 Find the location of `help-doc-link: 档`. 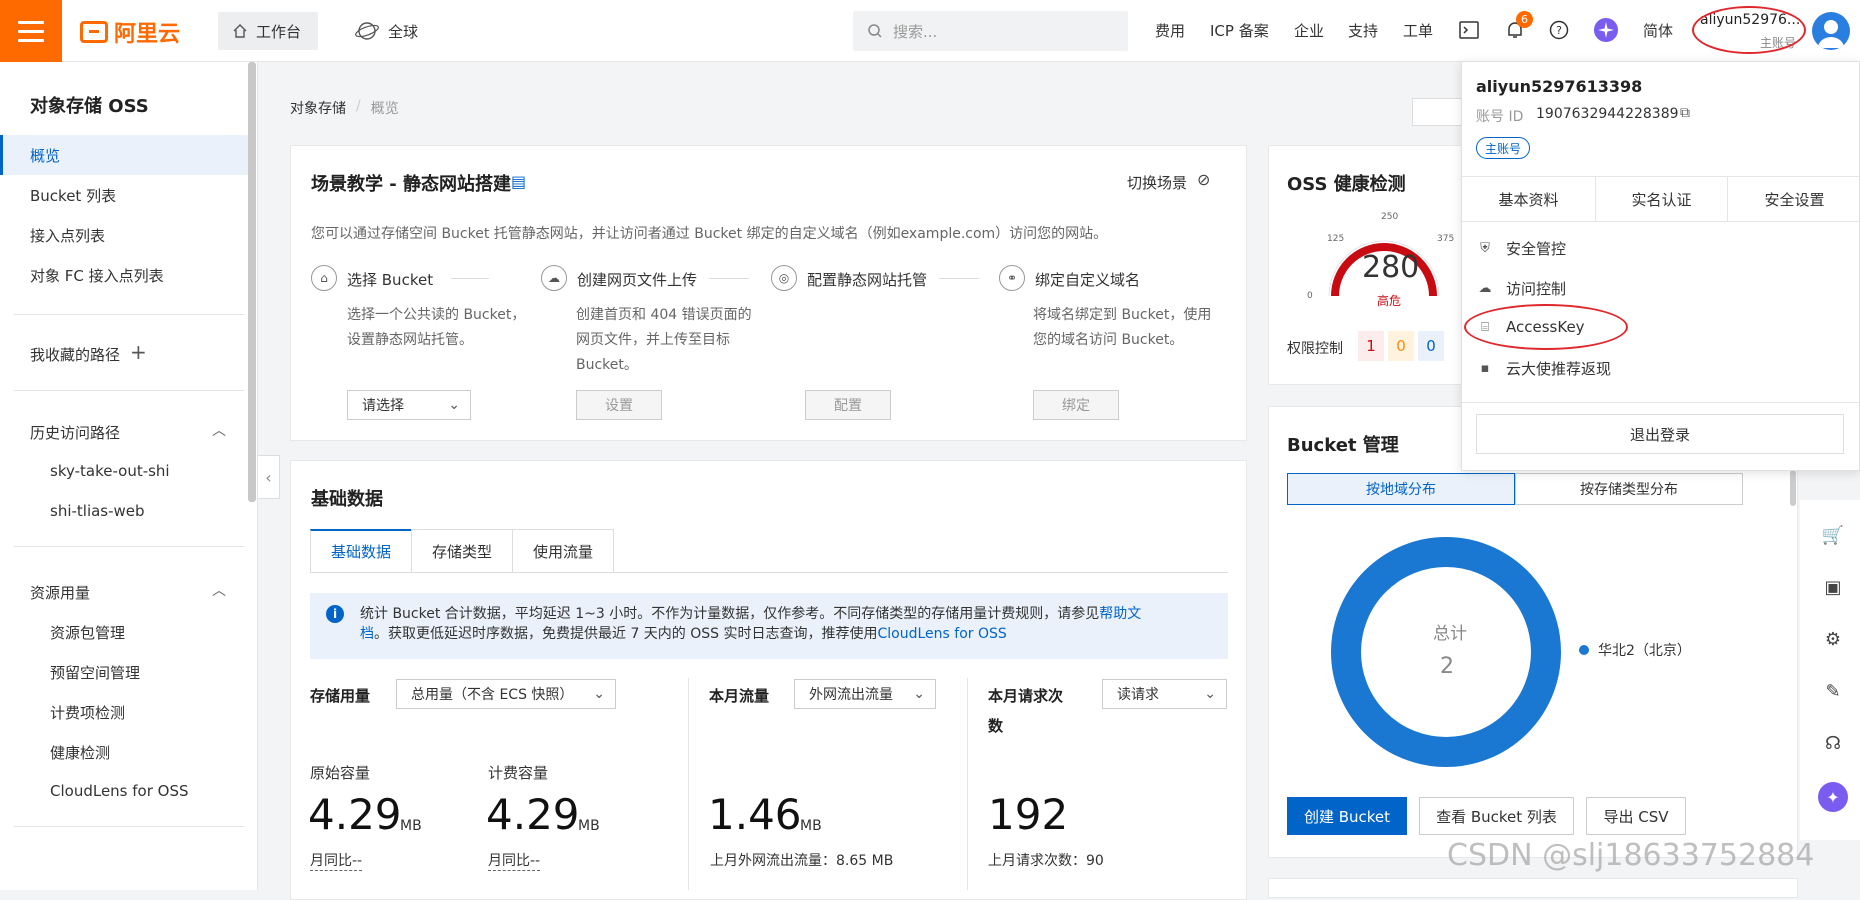

help-doc-link: 档 is located at coordinates (367, 634).